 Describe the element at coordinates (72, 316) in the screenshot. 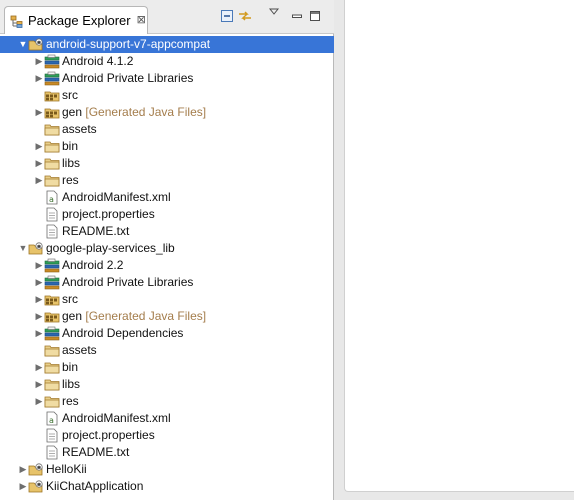

I see `tree-item-name: gen` at that location.